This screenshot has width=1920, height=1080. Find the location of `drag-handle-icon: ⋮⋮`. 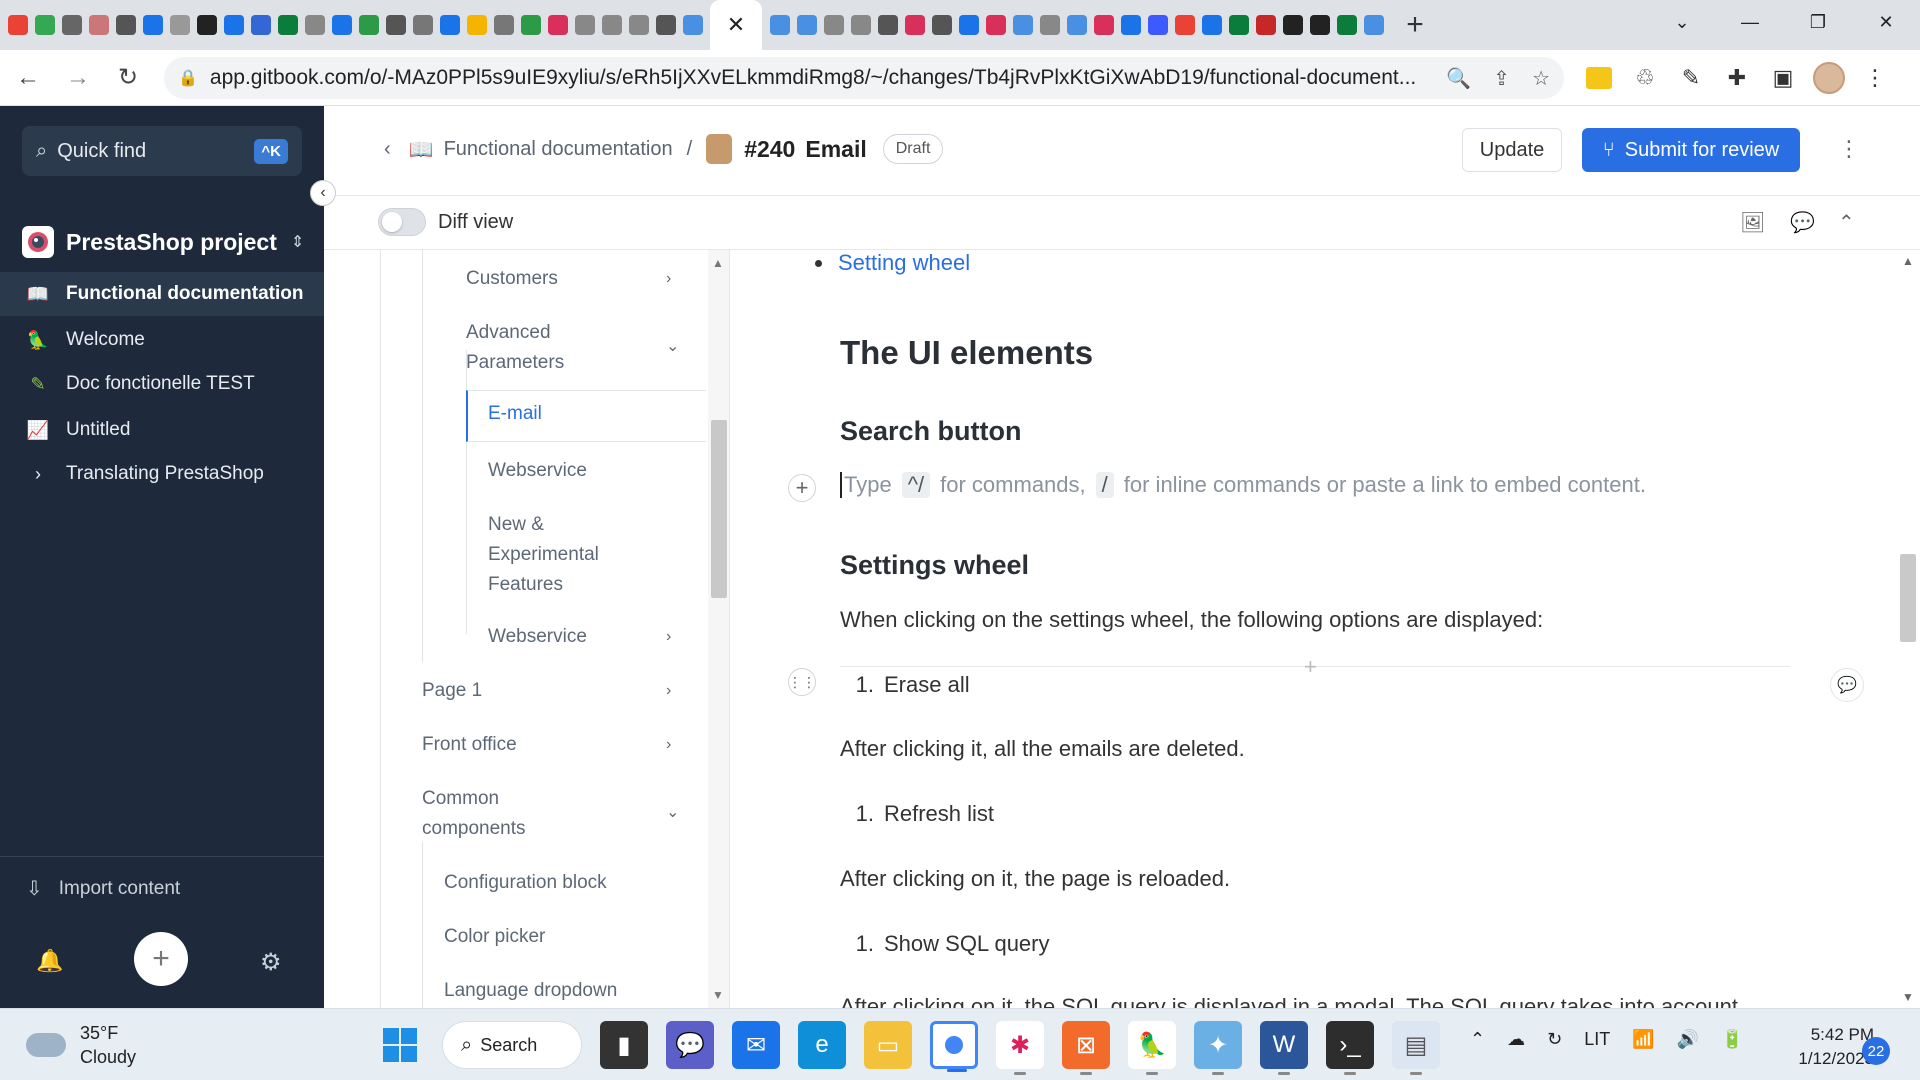

drag-handle-icon: ⋮⋮ is located at coordinates (802, 682).